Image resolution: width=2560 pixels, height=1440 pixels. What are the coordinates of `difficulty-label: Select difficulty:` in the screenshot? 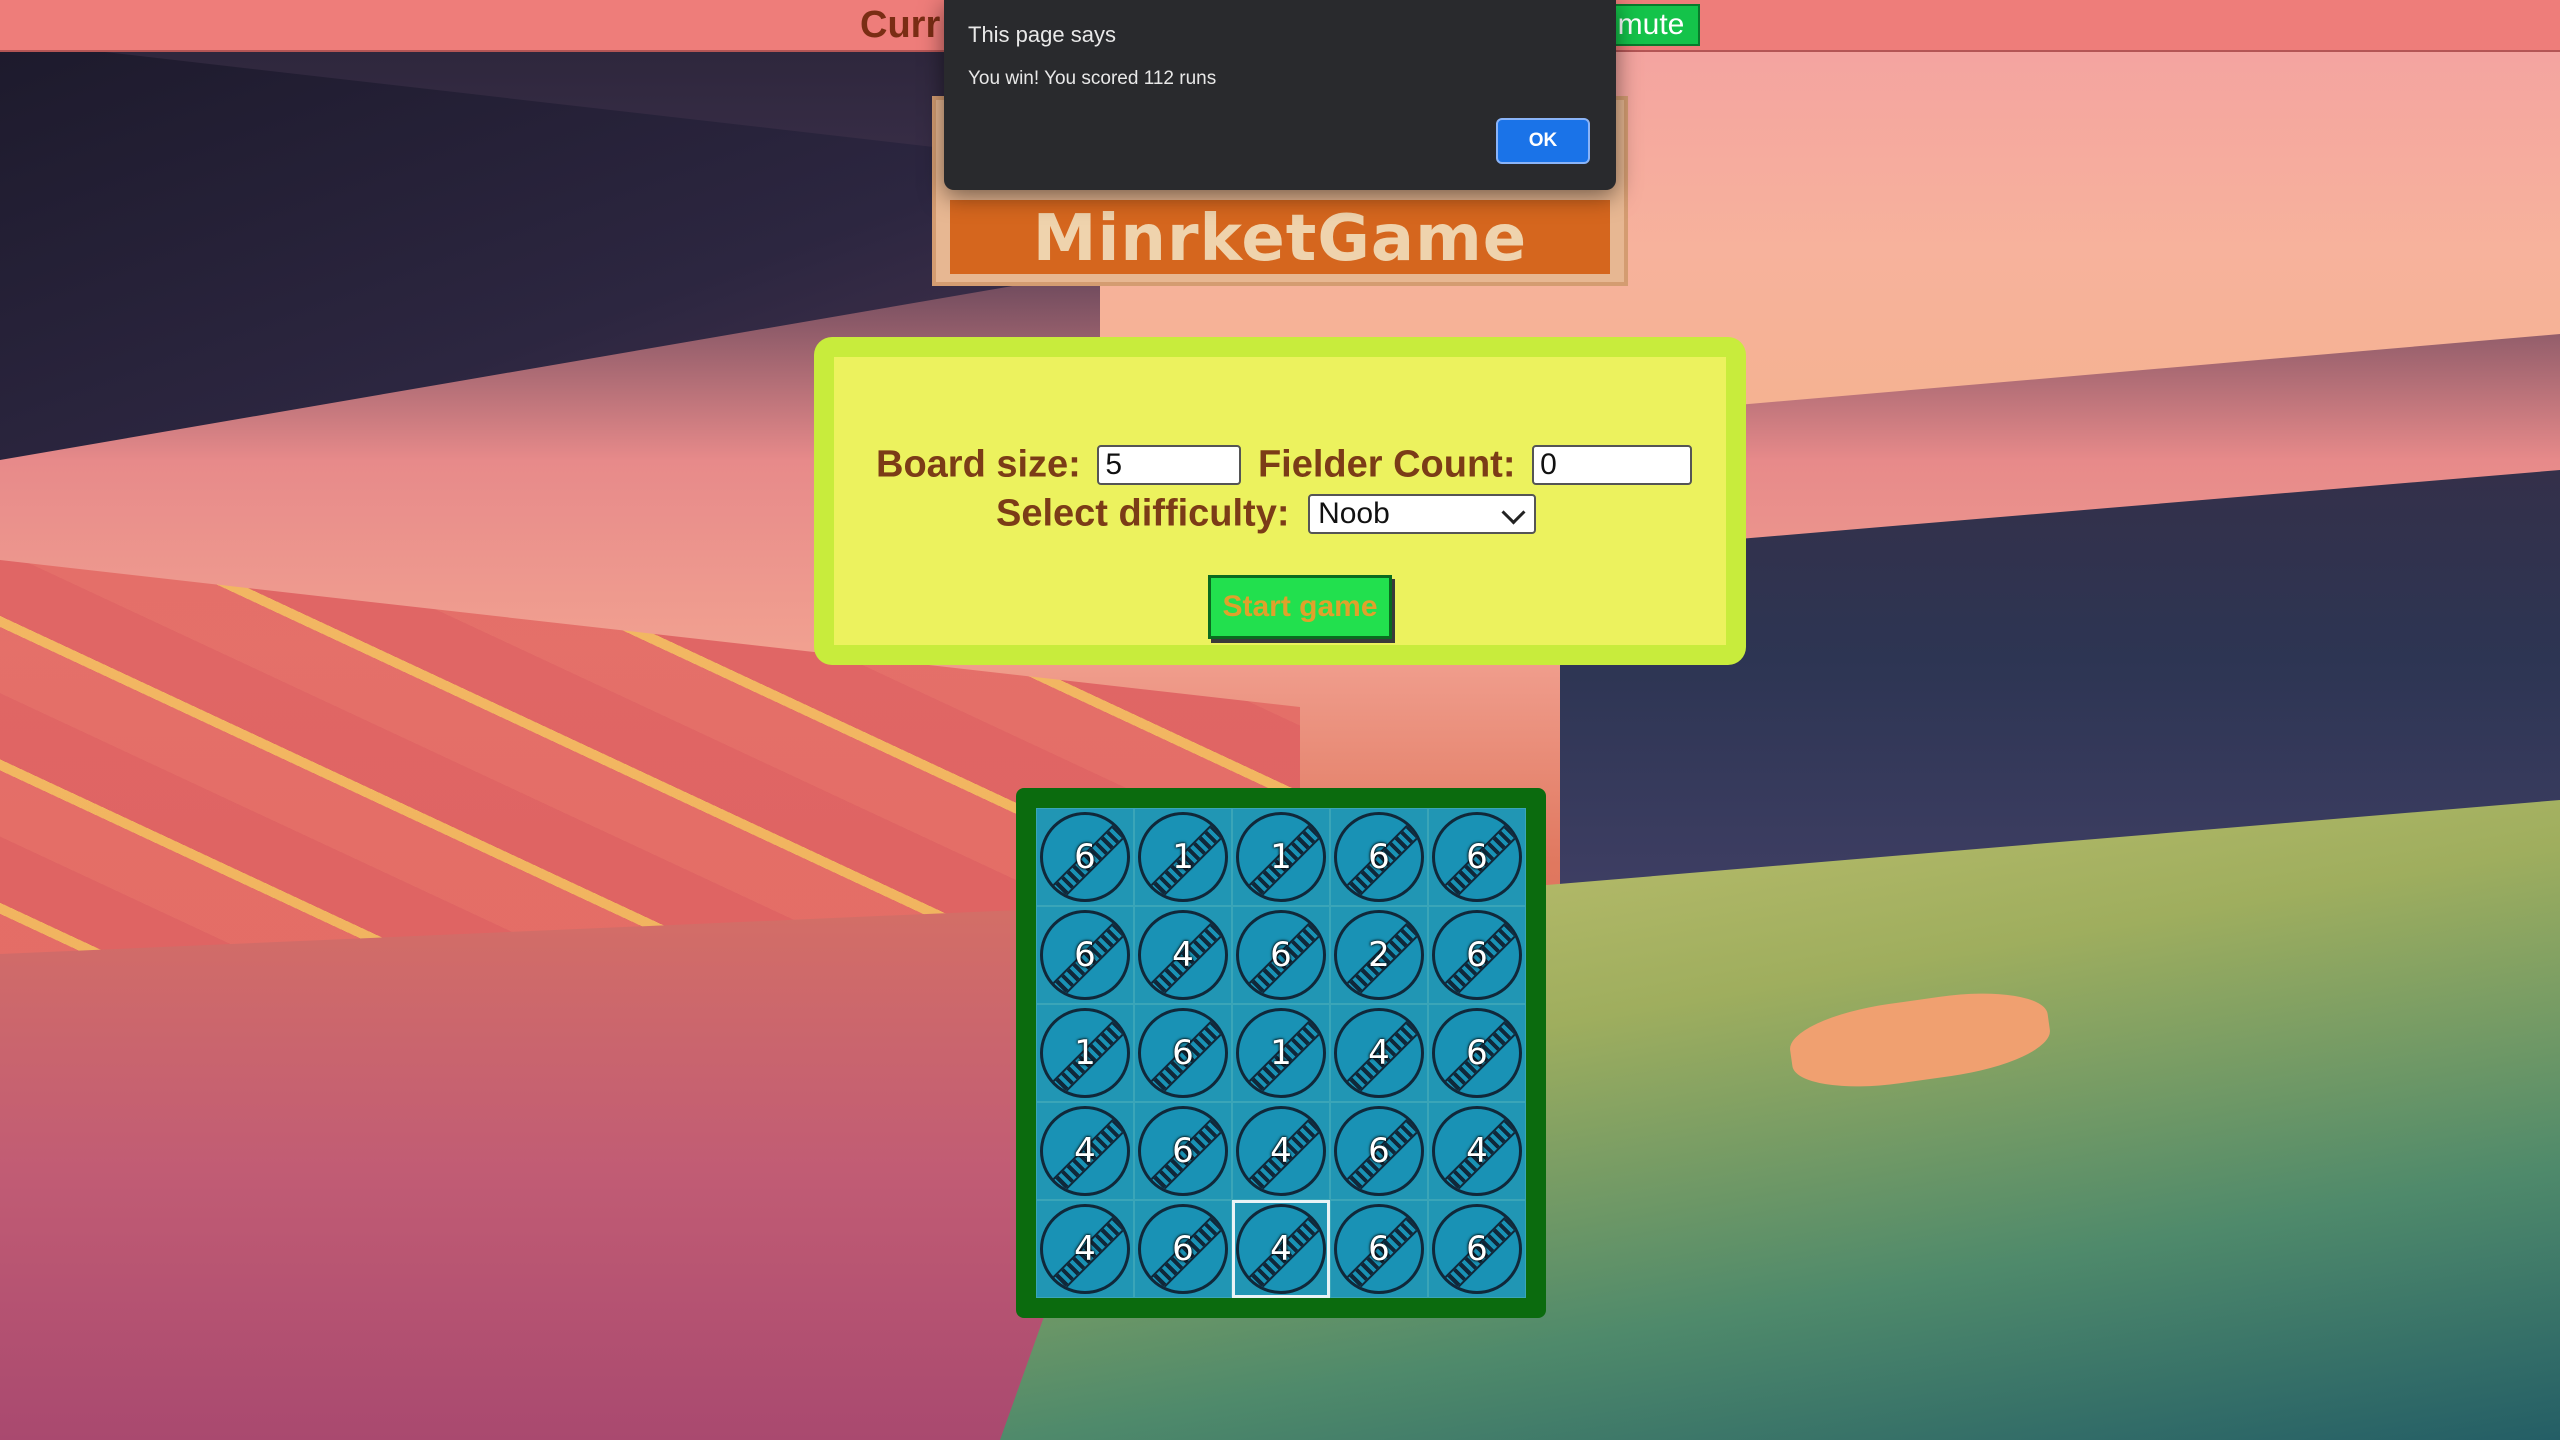 It's located at (1143, 513).